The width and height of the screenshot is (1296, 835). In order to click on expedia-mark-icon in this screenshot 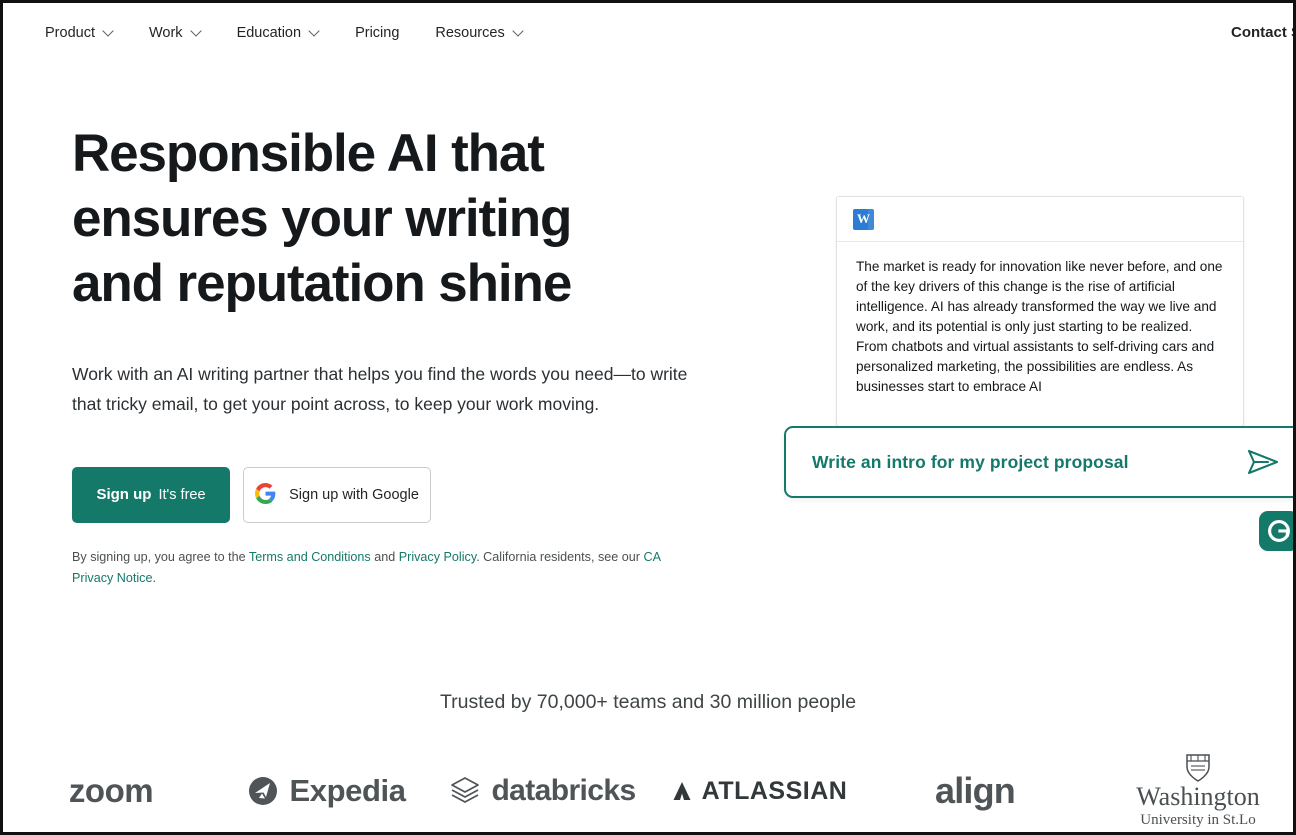, I will do `click(263, 791)`.